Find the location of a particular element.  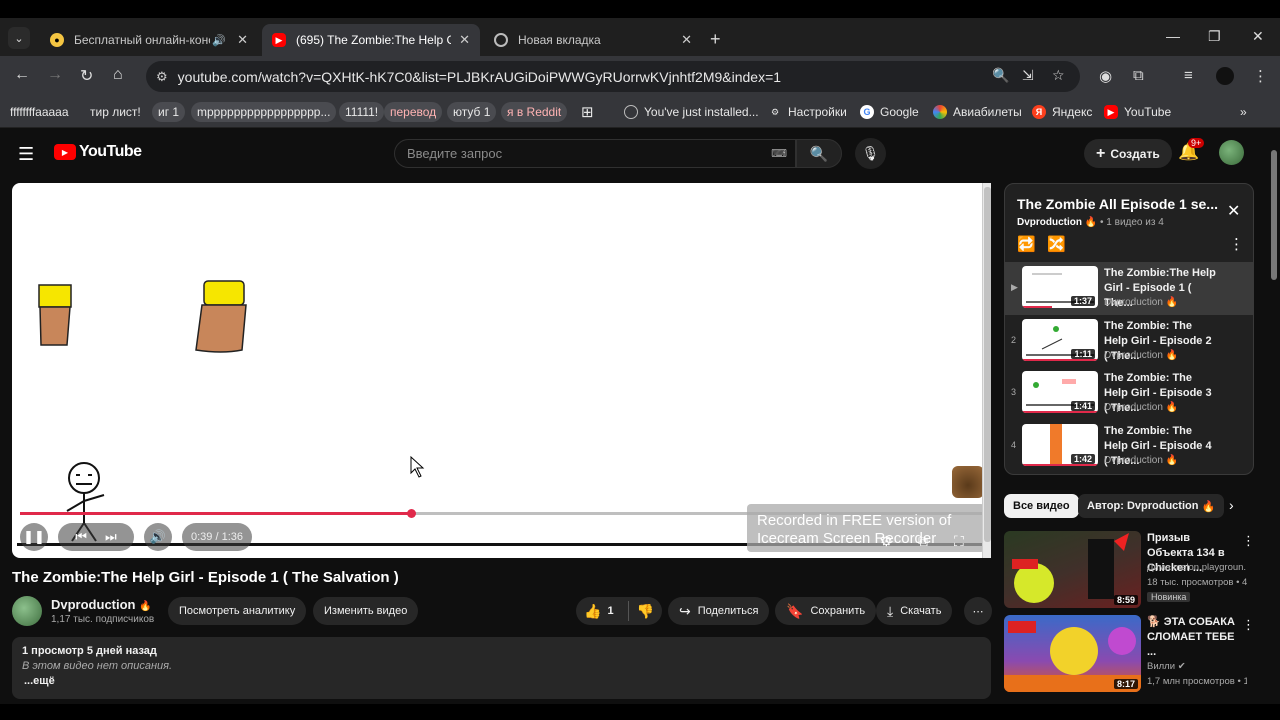

search-input is located at coordinates (577, 153).